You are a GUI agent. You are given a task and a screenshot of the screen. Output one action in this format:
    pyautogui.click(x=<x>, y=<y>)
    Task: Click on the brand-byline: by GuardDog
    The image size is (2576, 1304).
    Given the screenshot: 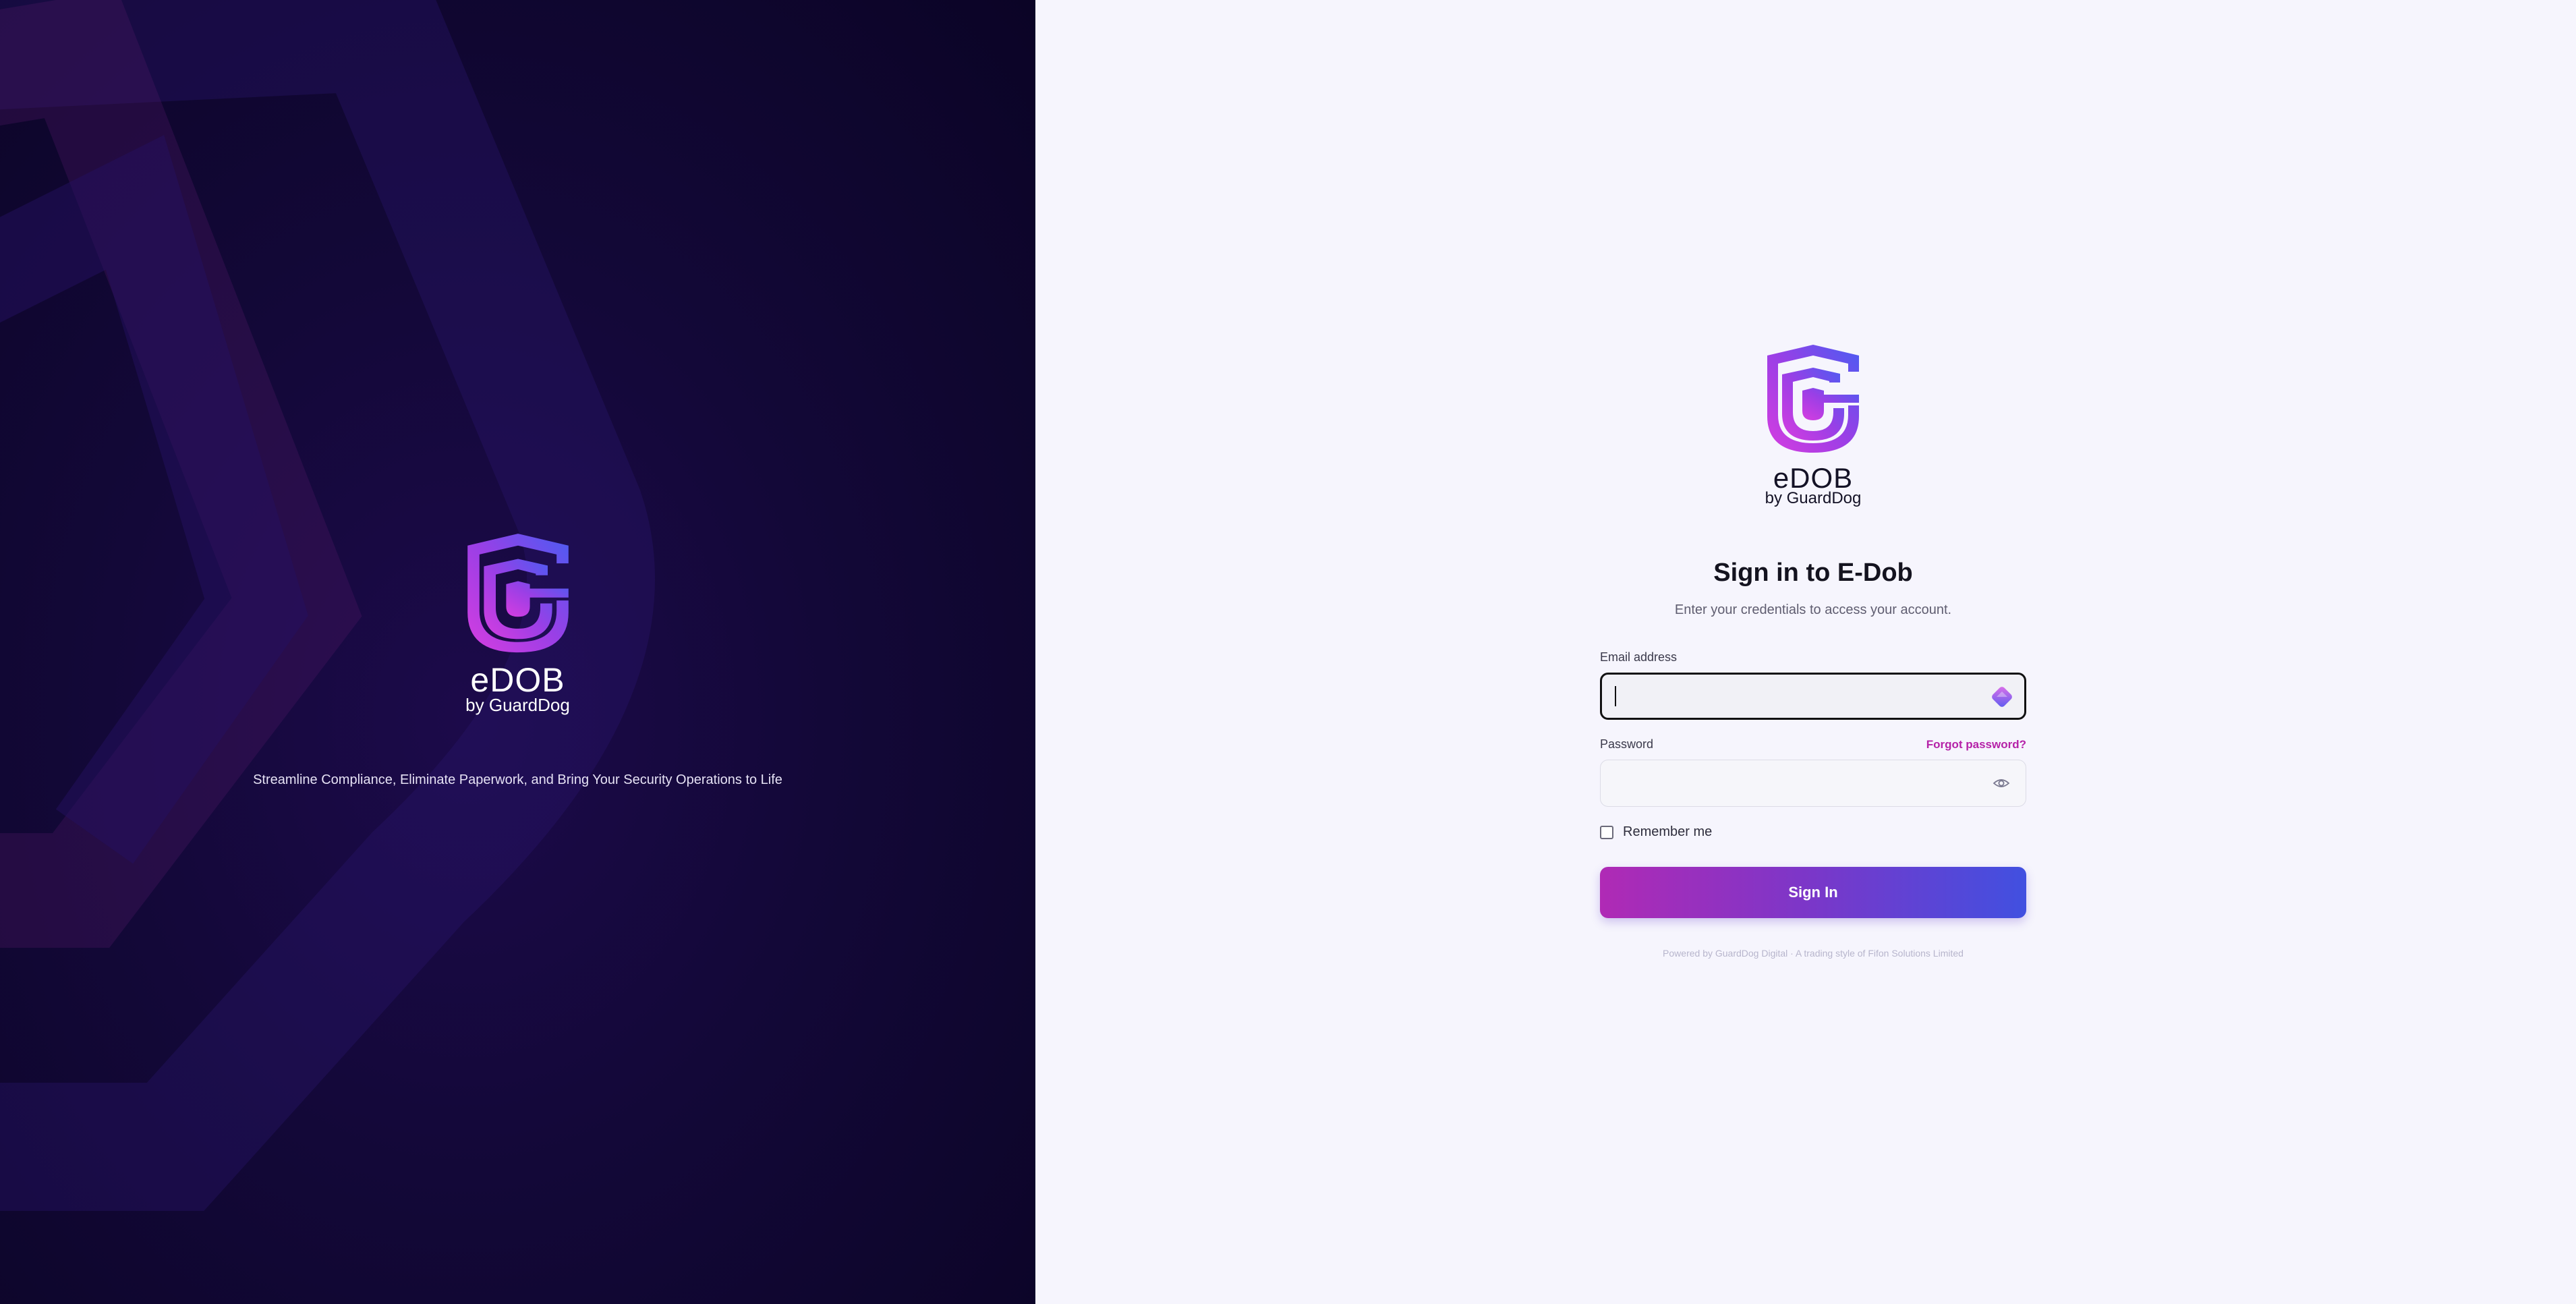 What is the action you would take?
    pyautogui.click(x=517, y=705)
    